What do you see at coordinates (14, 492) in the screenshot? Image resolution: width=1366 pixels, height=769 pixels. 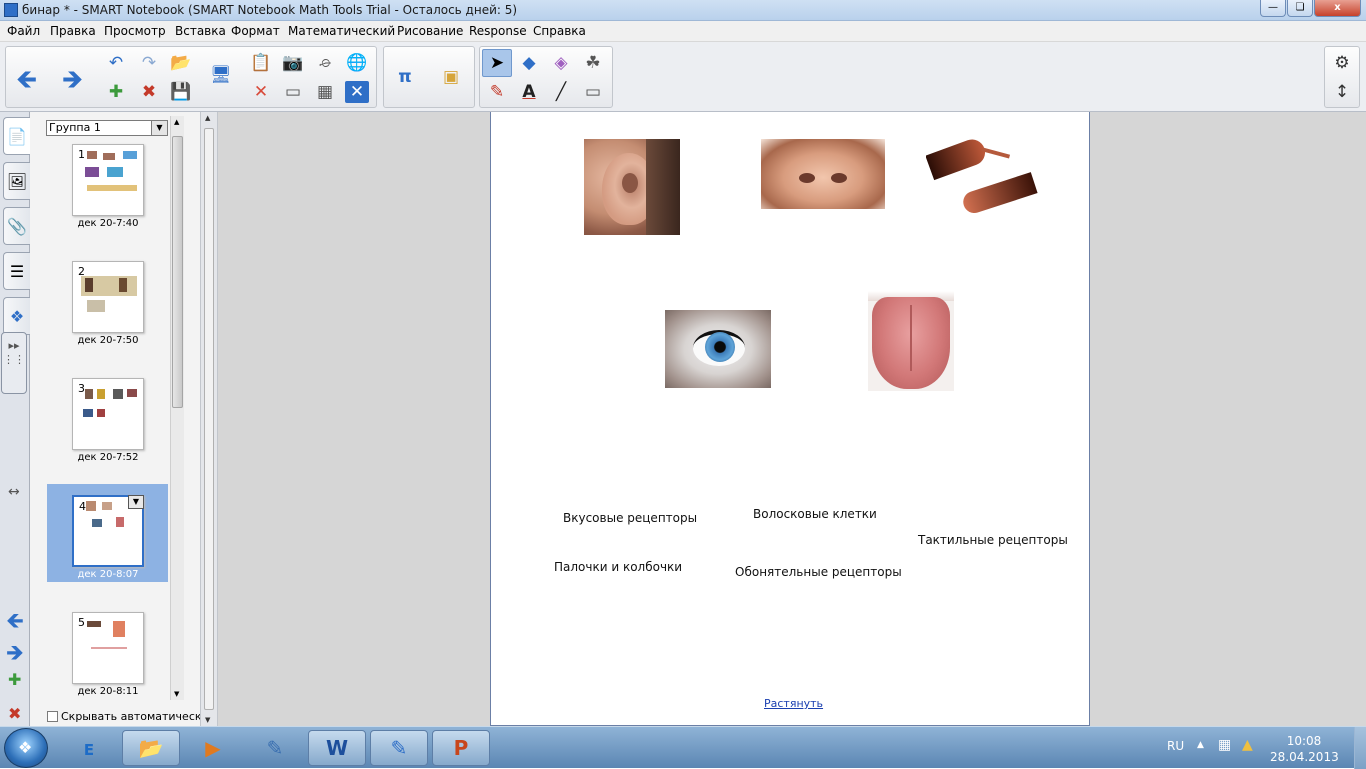 I see `dock-side-switch-icon: ↔` at bounding box center [14, 492].